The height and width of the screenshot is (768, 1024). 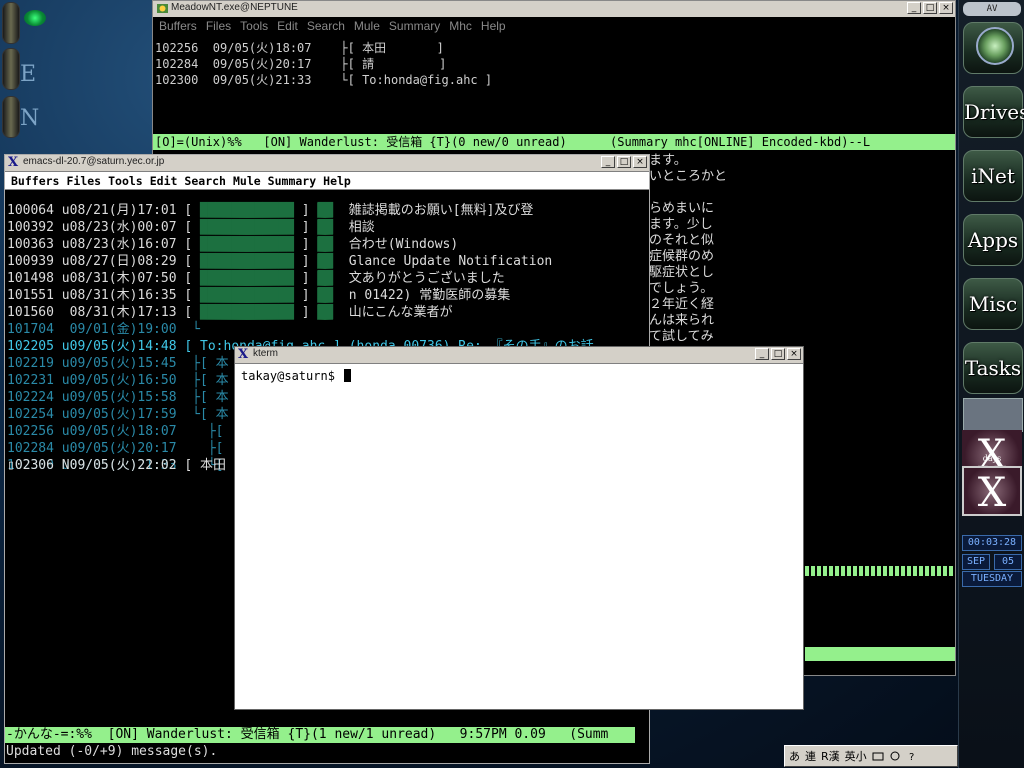 I want to click on dock-button-tasks: Tasks, so click(x=993, y=368).